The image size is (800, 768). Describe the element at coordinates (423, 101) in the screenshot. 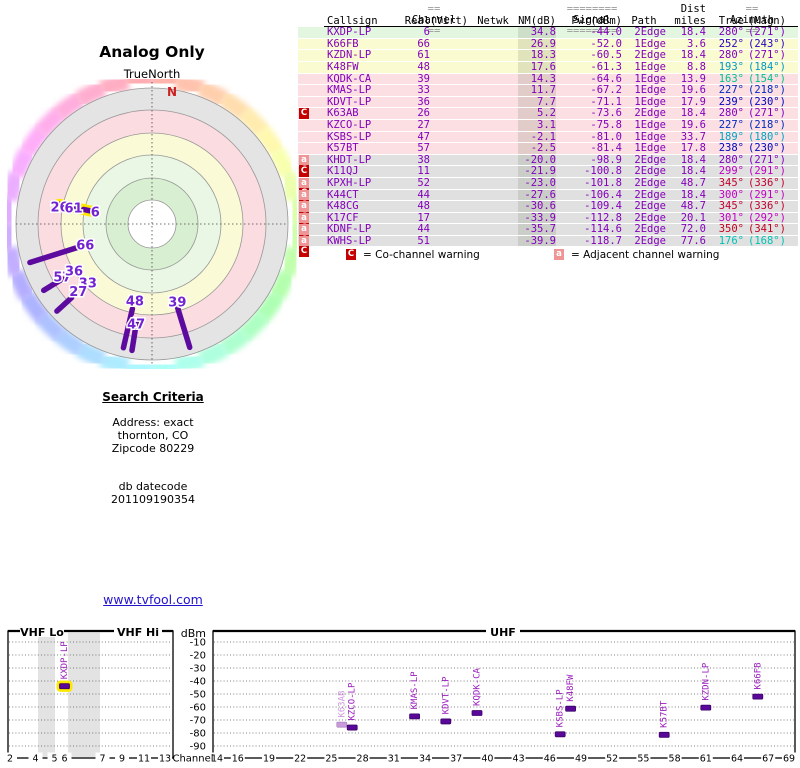

I see `cell-real-channel: 36` at that location.